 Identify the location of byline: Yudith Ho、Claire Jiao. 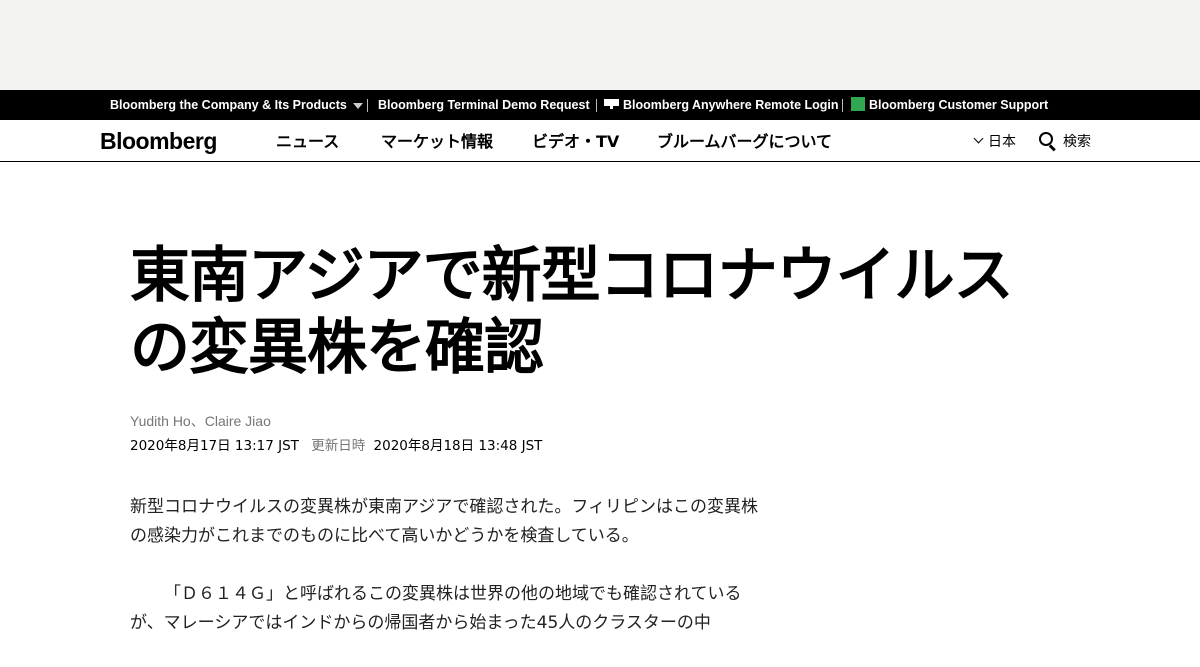
(200, 421).